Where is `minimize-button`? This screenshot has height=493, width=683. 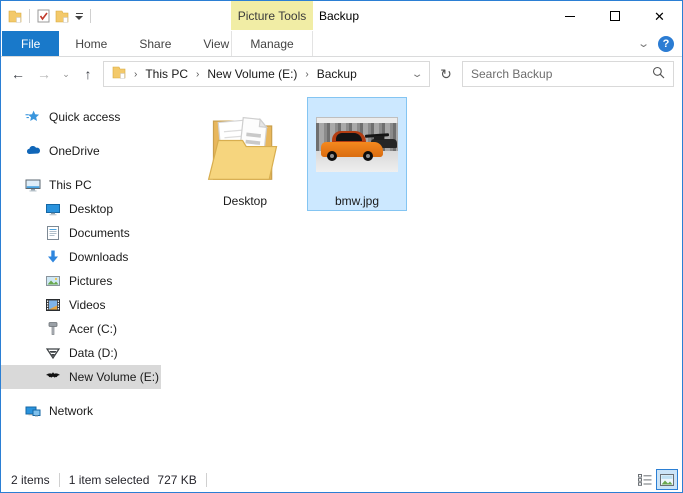
minimize-button is located at coordinates (569, 16).